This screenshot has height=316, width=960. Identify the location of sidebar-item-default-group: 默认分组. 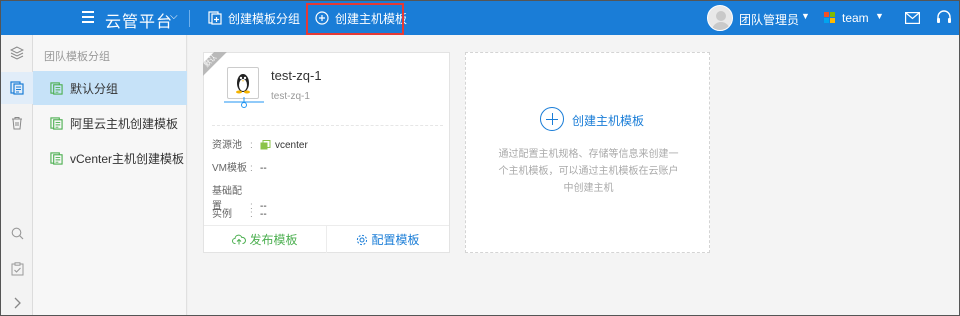
(110, 88).